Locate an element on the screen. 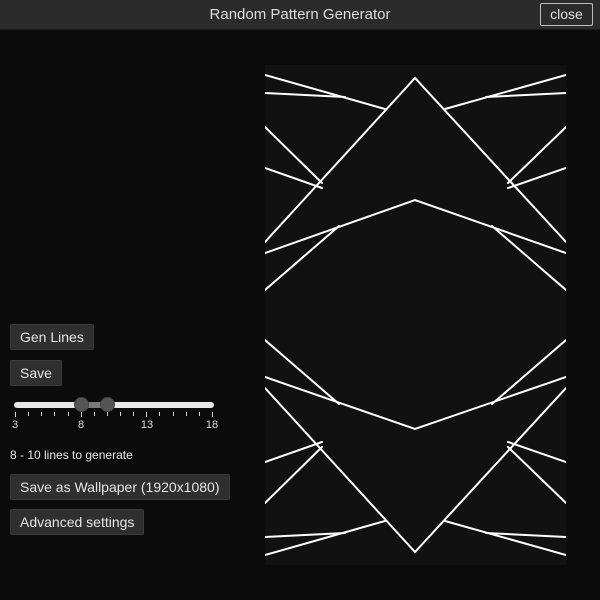 The image size is (600, 600). line-count-range-slider: 3 8 13 18 is located at coordinates (115, 414).